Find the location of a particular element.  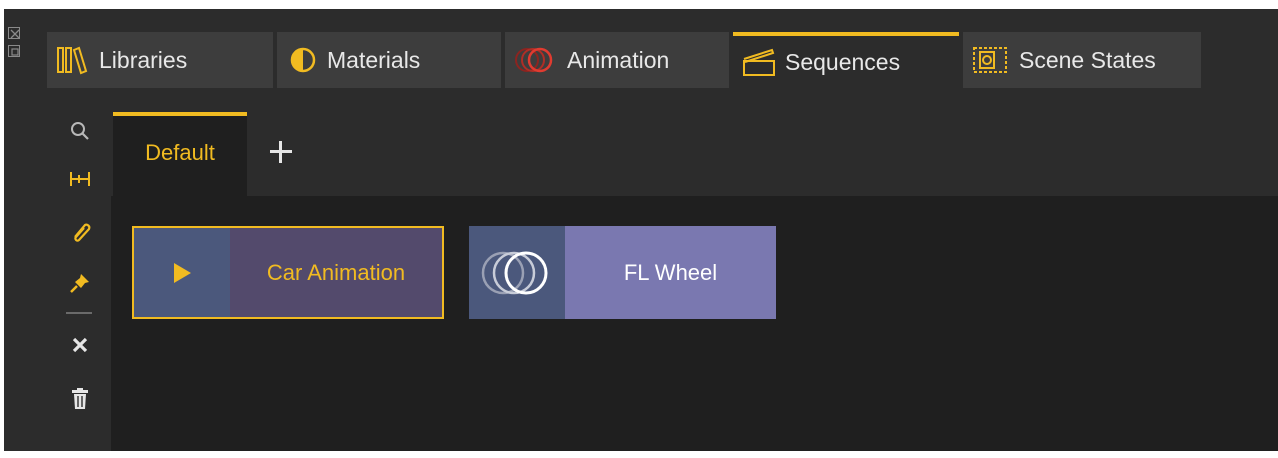

play-icon is located at coordinates (182, 272).